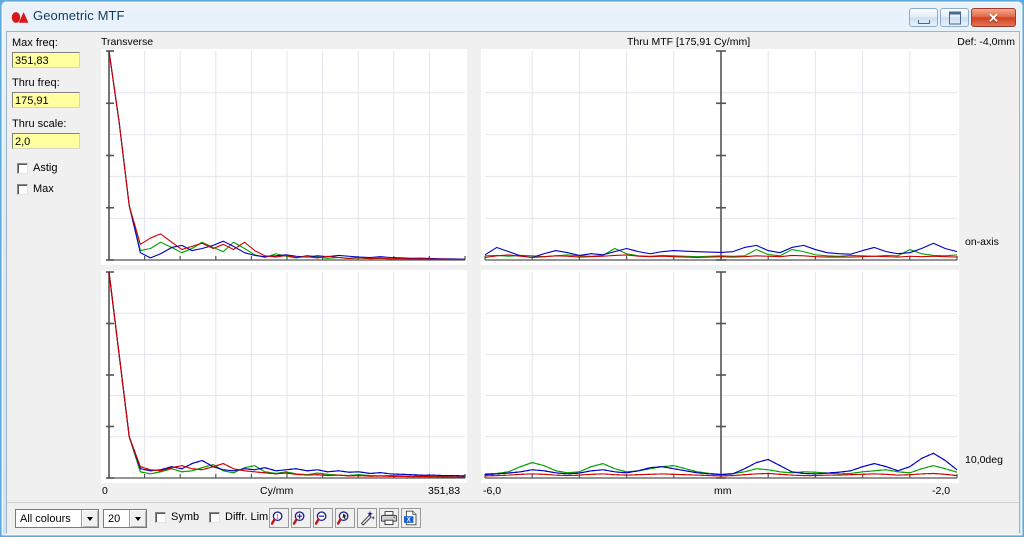 The height and width of the screenshot is (537, 1024). What do you see at coordinates (79, 15) in the screenshot?
I see `window-title: Geometric MTF` at bounding box center [79, 15].